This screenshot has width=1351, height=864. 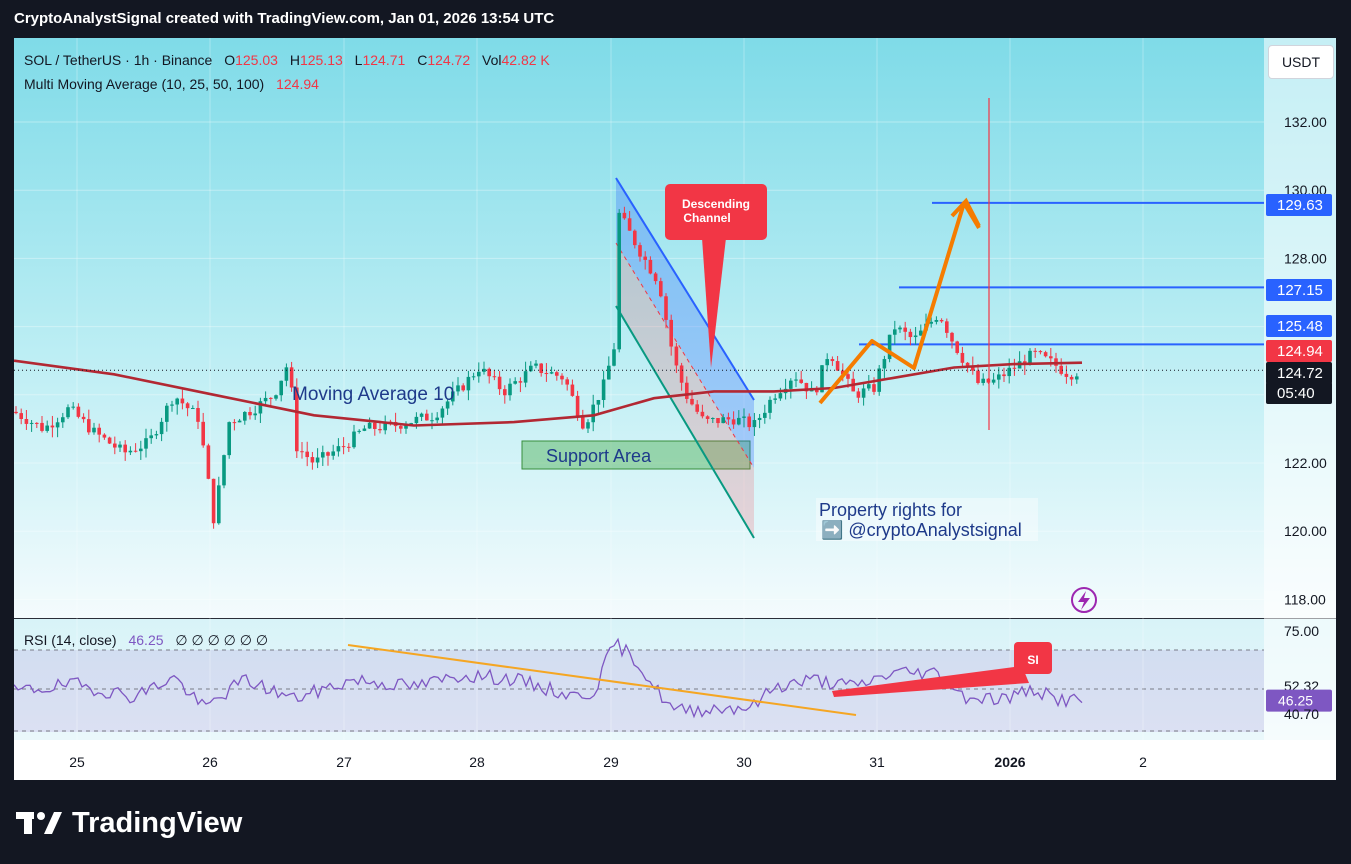 I want to click on currency-button: USDT, so click(x=1301, y=62).